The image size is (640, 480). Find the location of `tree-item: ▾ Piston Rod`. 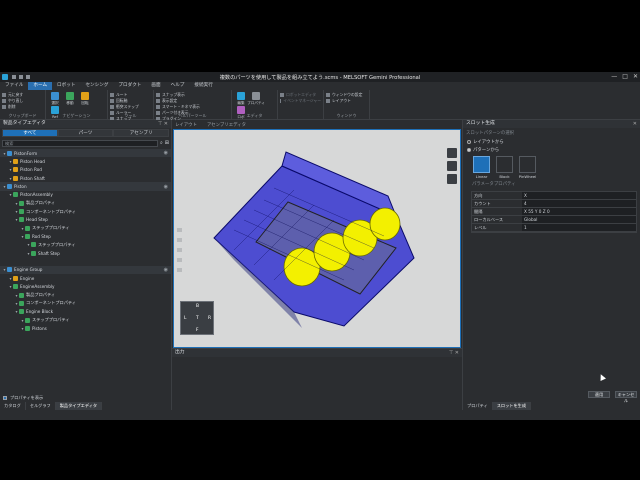

tree-item: ▾ Piston Rod is located at coordinates (85, 170).